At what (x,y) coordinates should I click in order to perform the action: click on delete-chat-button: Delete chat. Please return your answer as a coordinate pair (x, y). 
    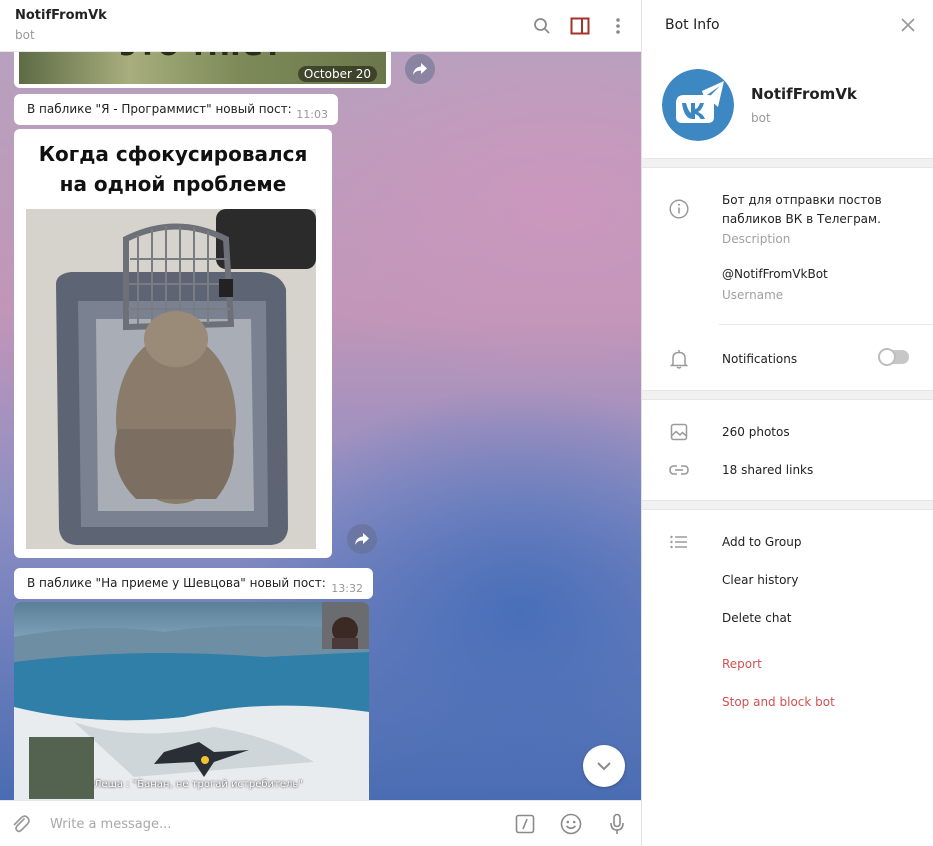
    Looking at the image, I should click on (757, 618).